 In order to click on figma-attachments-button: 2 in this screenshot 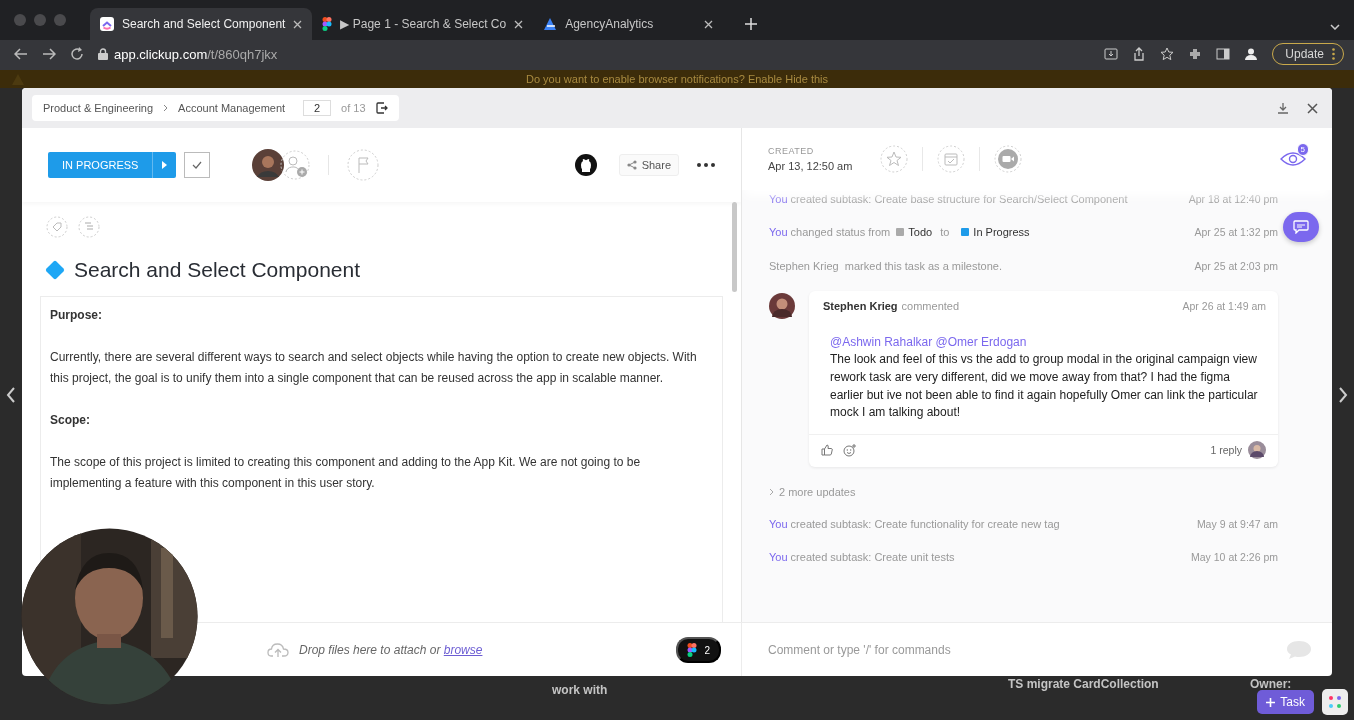, I will do `click(698, 650)`.